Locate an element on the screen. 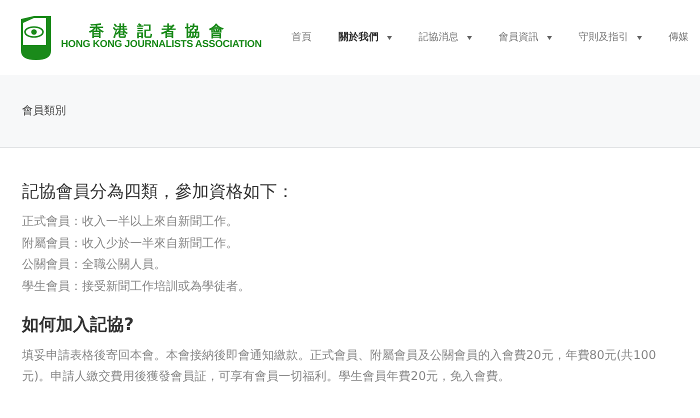 This screenshot has height=418, width=700. nav-link: 會員資訊 is located at coordinates (532, 37).